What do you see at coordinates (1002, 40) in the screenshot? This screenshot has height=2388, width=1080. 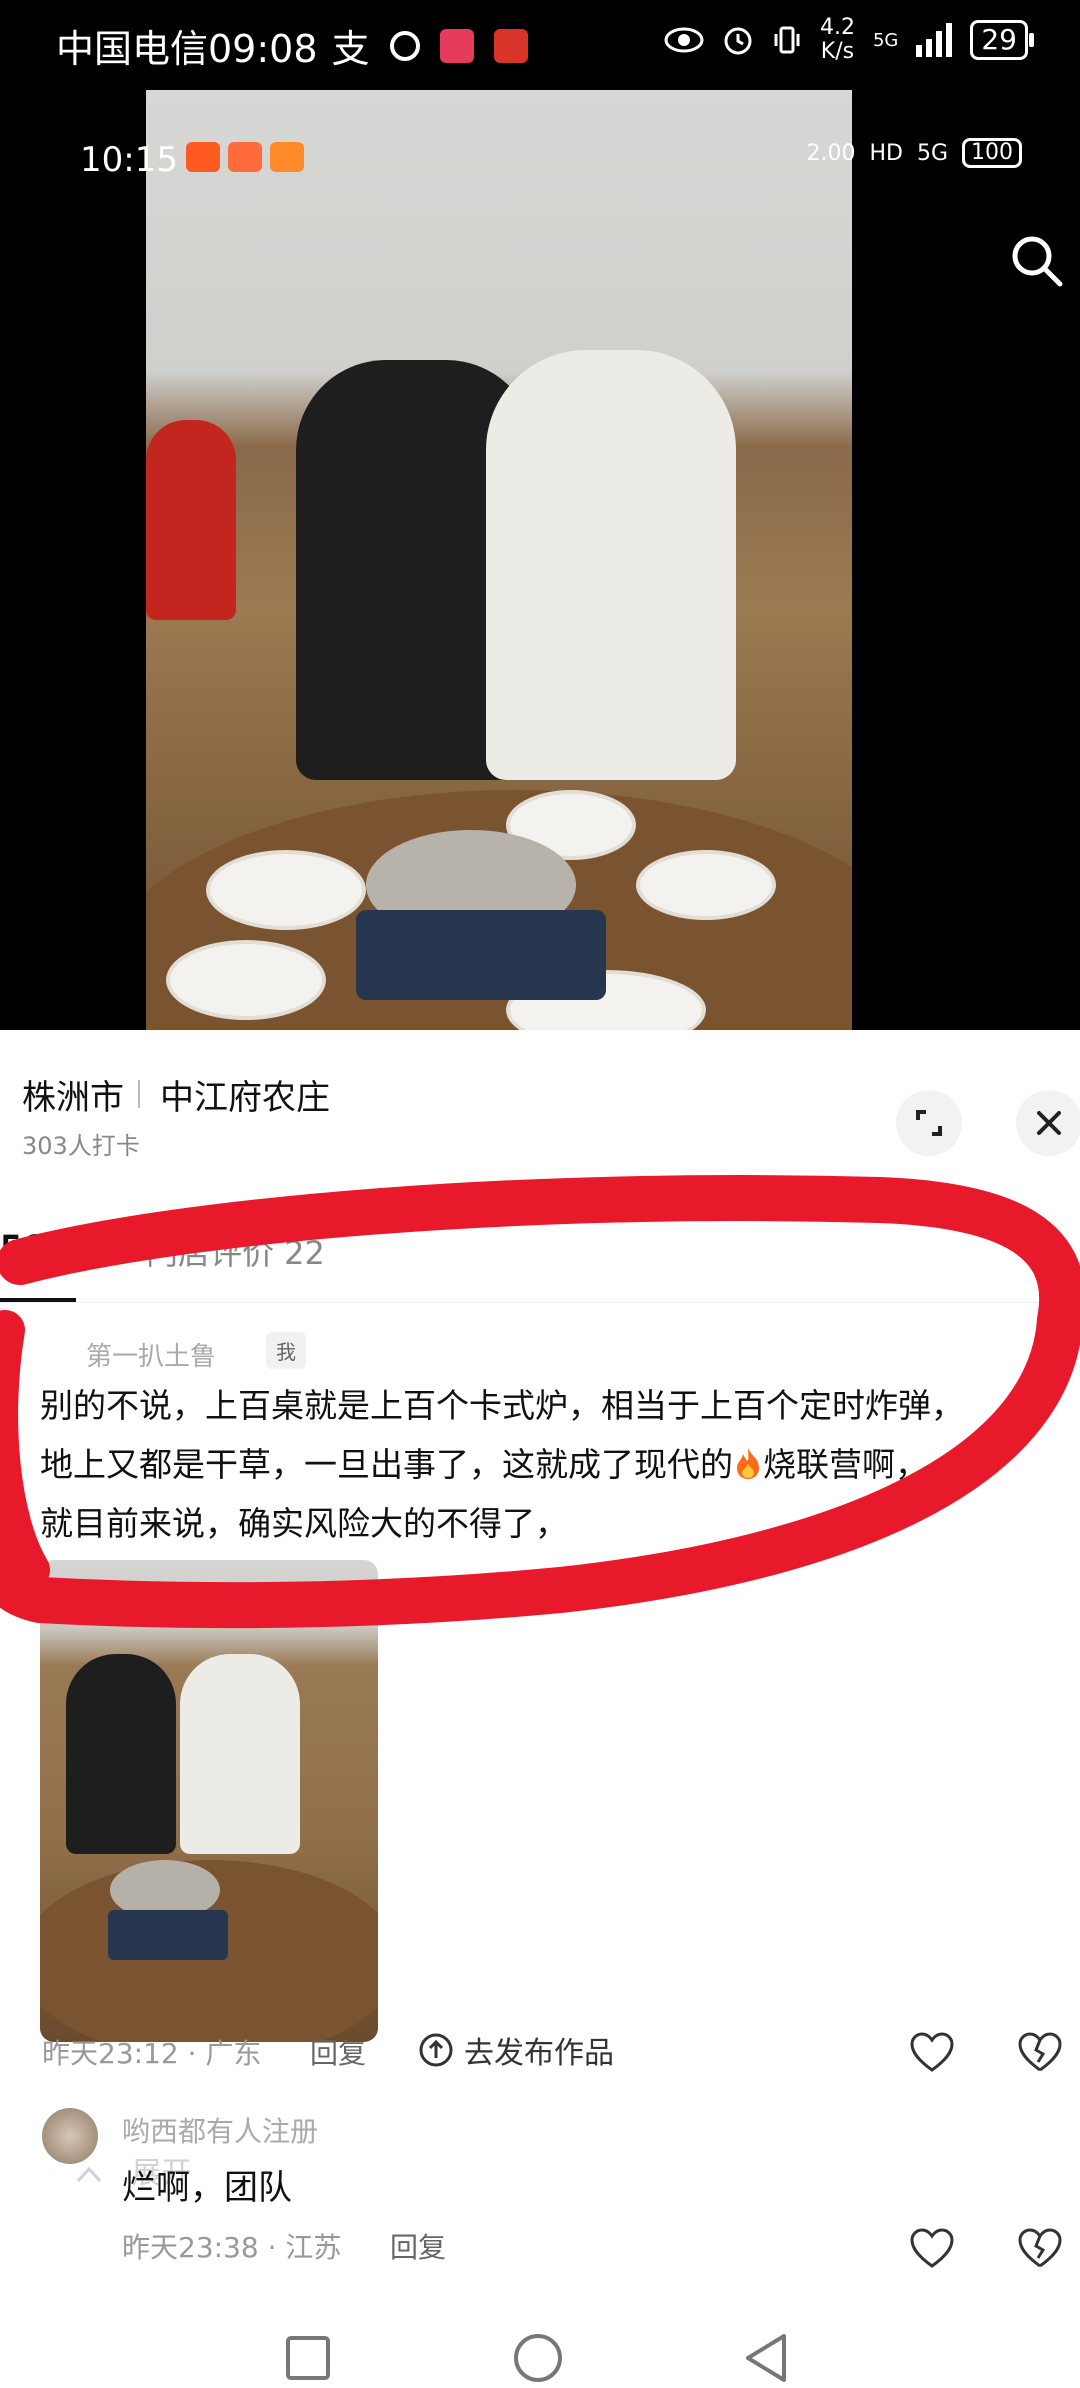 I see `battery-icon: 29` at bounding box center [1002, 40].